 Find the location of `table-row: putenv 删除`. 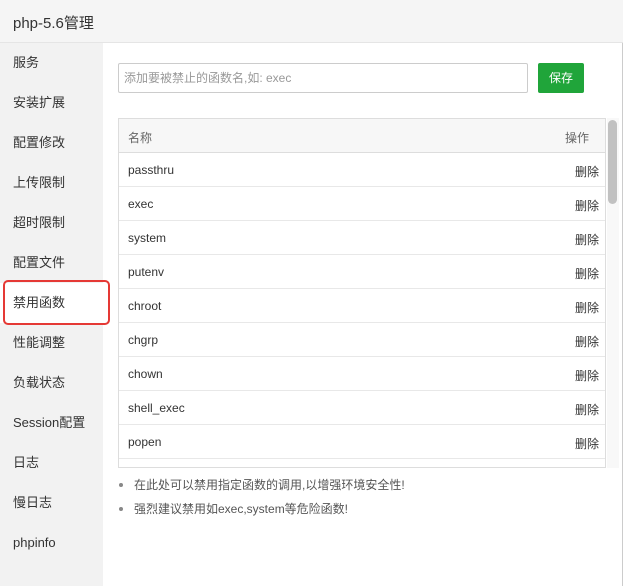

table-row: putenv 删除 is located at coordinates (362, 272).